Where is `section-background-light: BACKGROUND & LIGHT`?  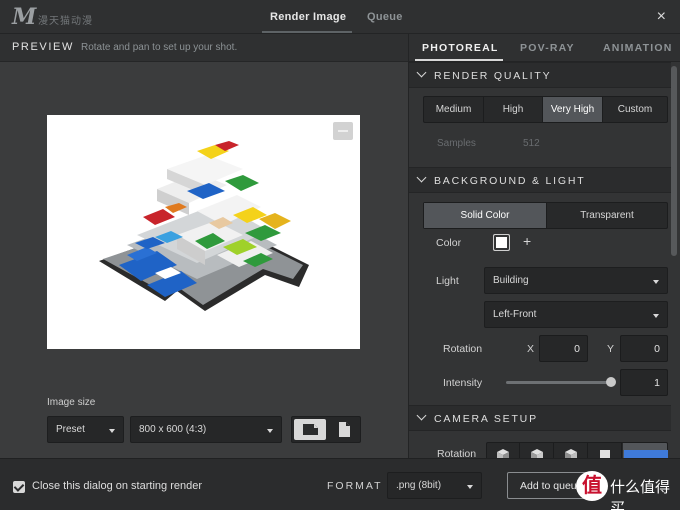
section-background-light: BACKGROUND & LIGHT is located at coordinates (540, 180).